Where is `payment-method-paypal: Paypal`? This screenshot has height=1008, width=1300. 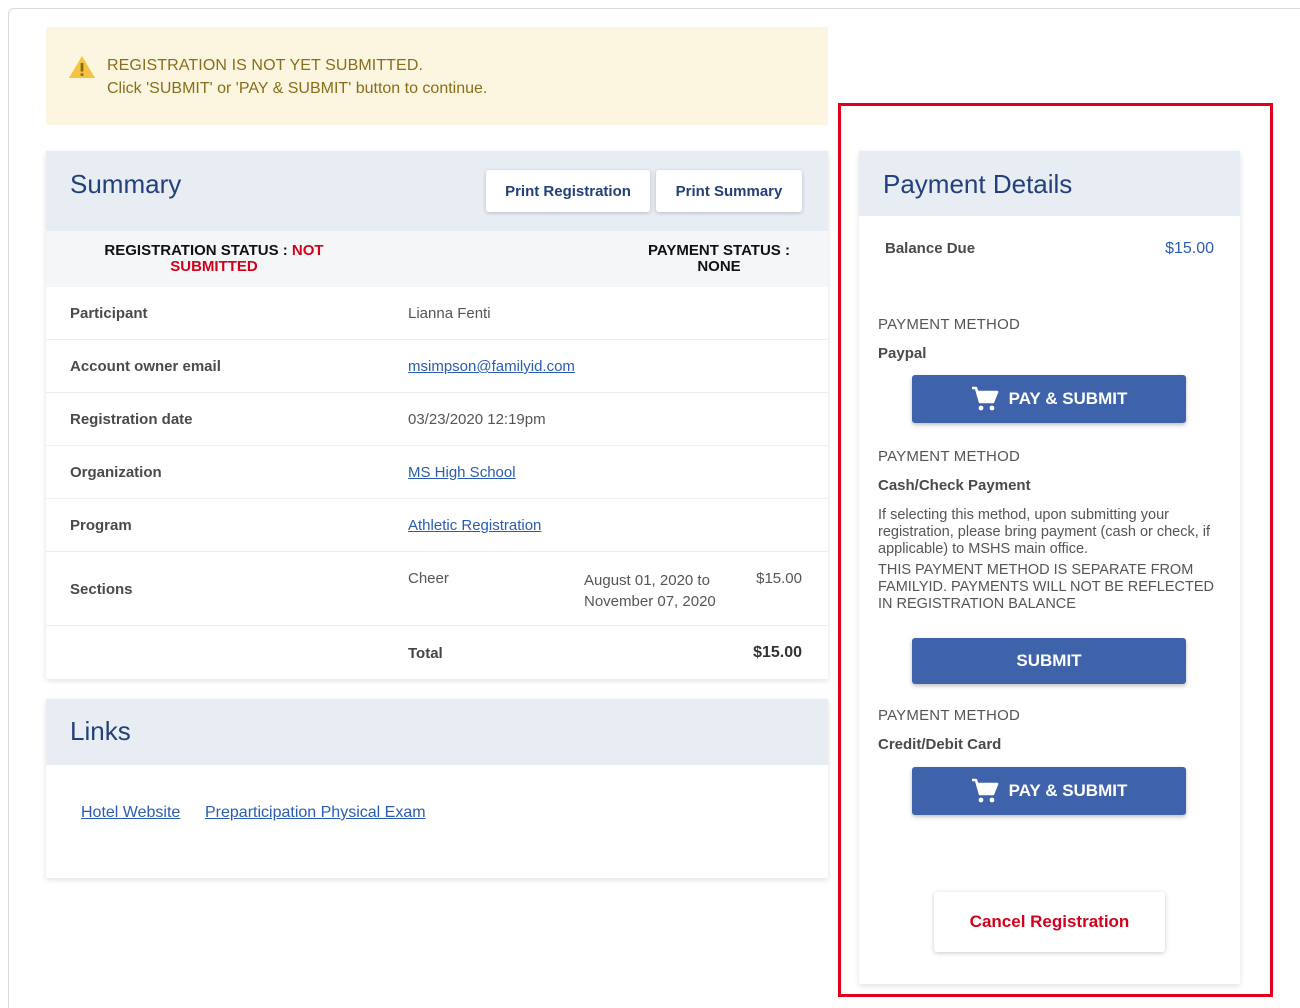 payment-method-paypal: Paypal is located at coordinates (902, 353).